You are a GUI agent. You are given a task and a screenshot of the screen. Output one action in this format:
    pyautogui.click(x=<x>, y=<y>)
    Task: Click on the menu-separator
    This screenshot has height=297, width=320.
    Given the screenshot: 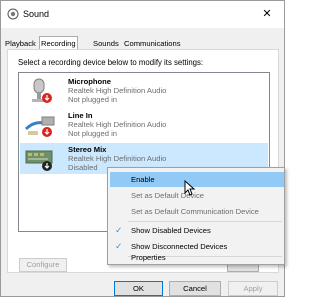 What is the action you would take?
    pyautogui.click(x=205, y=221)
    